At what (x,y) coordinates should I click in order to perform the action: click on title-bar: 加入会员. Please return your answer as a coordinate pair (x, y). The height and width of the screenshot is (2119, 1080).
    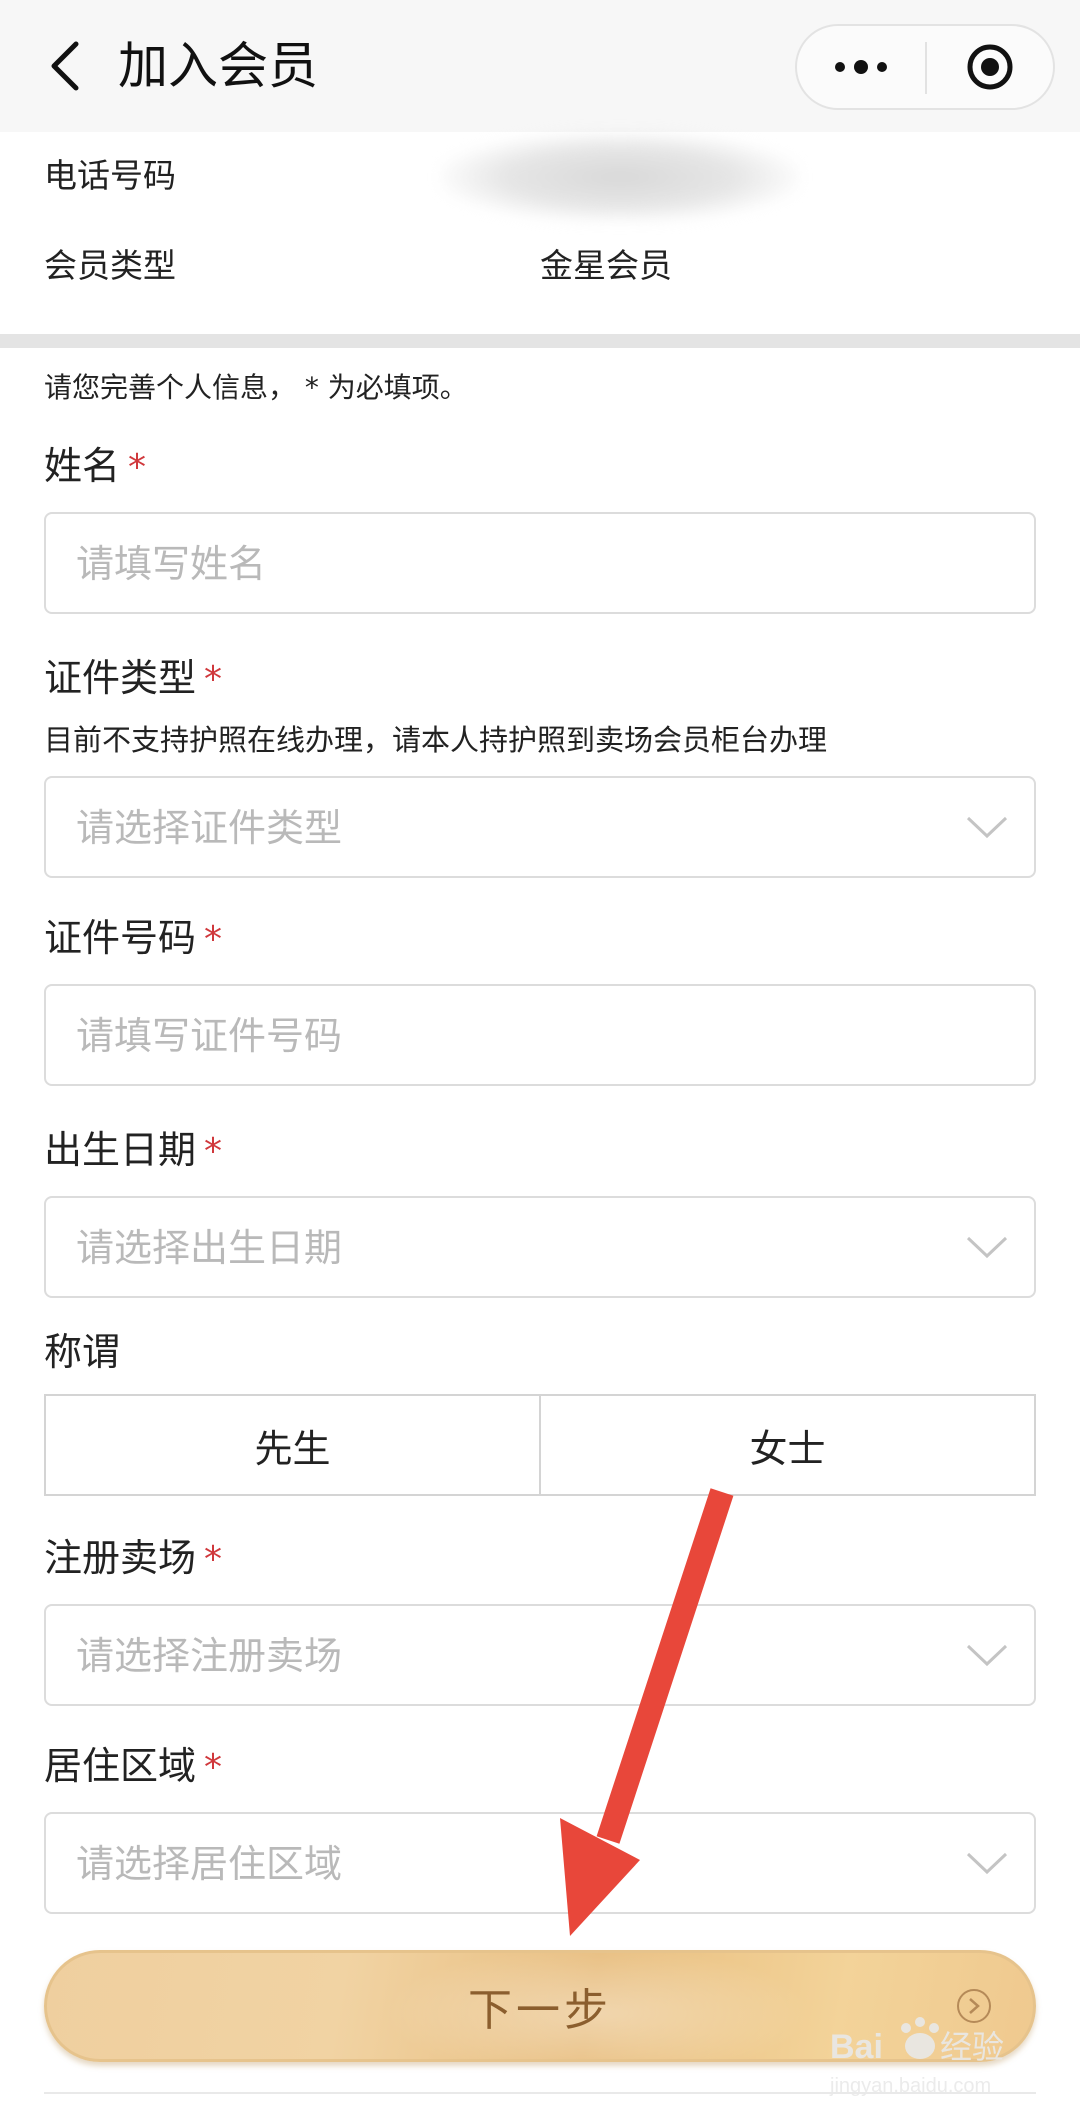
    Looking at the image, I should click on (540, 66).